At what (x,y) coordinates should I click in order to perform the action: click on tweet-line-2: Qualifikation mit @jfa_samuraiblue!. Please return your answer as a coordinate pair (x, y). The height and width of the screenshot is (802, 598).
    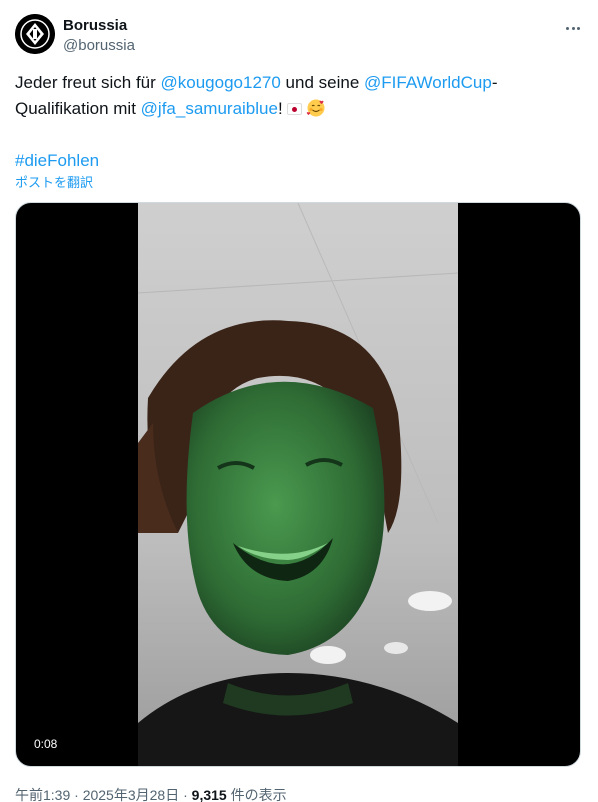
    Looking at the image, I should click on (295, 109).